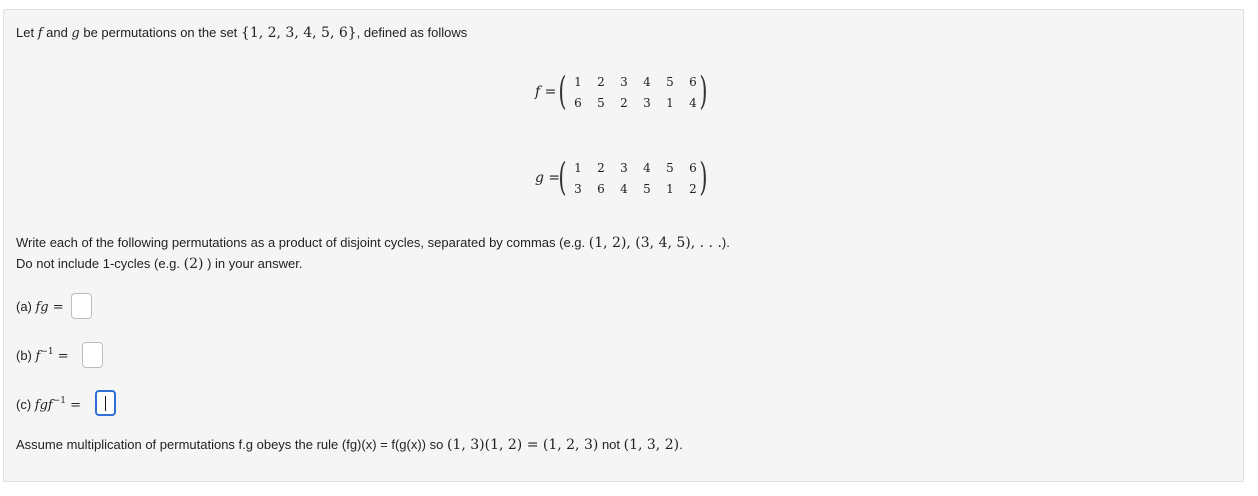 This screenshot has width=1258, height=496. What do you see at coordinates (647, 168) in the screenshot?
I see `perm-g-top-cell: 4` at bounding box center [647, 168].